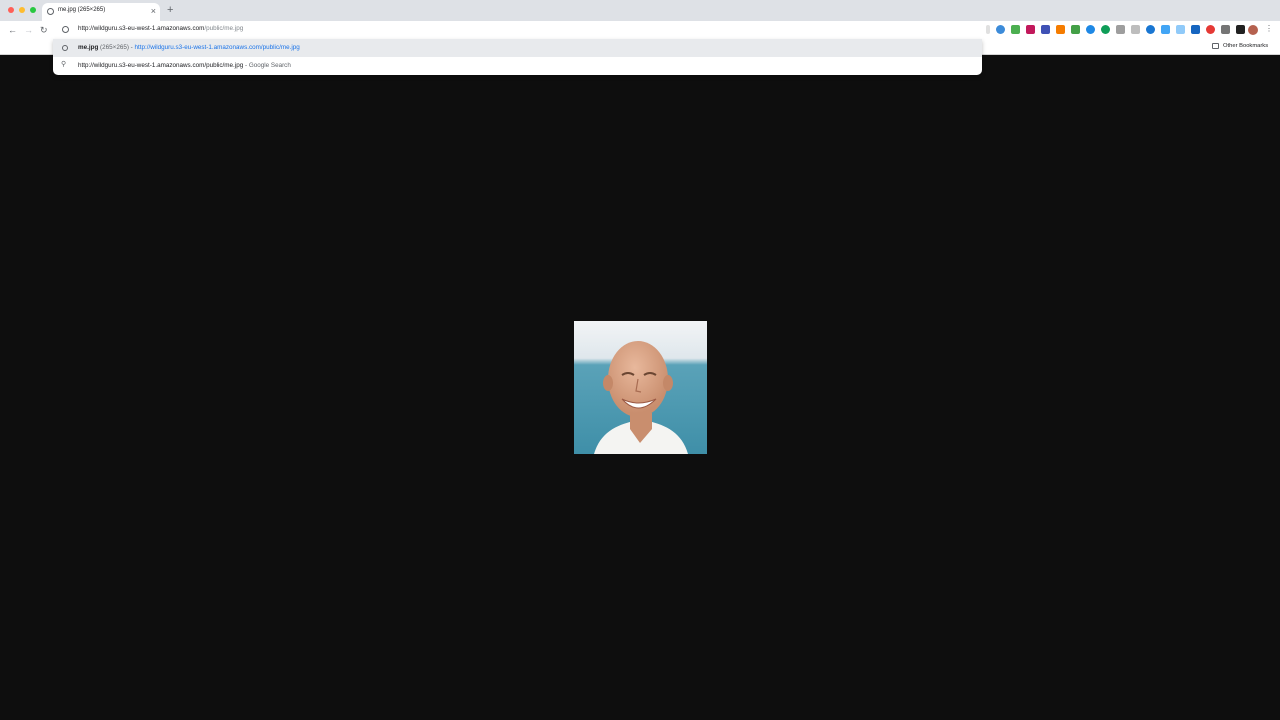 This screenshot has height=720, width=1280. What do you see at coordinates (65, 29) in the screenshot?
I see `site-info-icon` at bounding box center [65, 29].